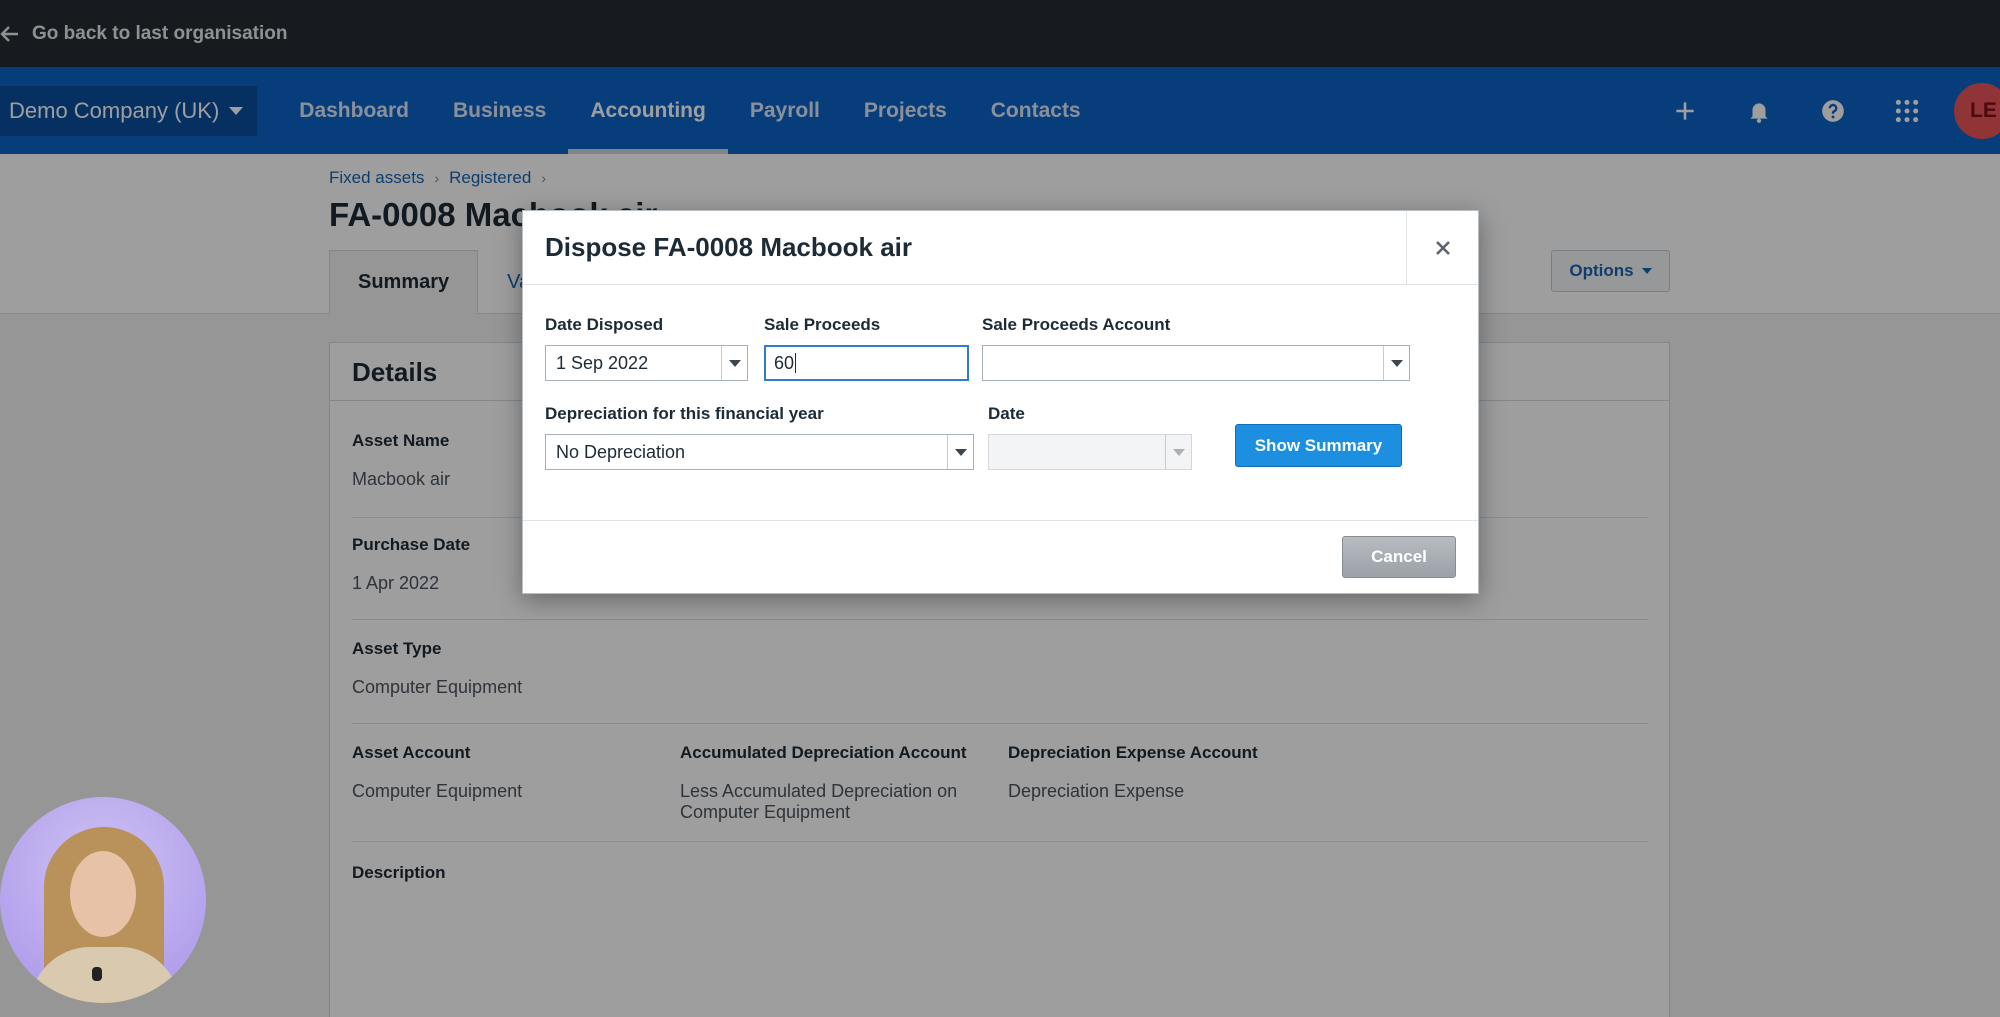 Image resolution: width=2000 pixels, height=1017 pixels. What do you see at coordinates (602, 362) in the screenshot?
I see `date-disposed-value: 1 Sep 2022` at bounding box center [602, 362].